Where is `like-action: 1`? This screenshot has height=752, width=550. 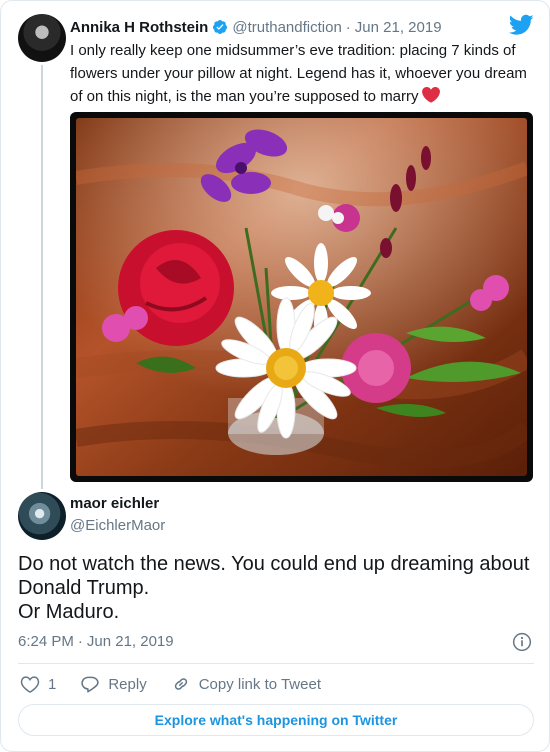 like-action: 1 is located at coordinates (38, 684).